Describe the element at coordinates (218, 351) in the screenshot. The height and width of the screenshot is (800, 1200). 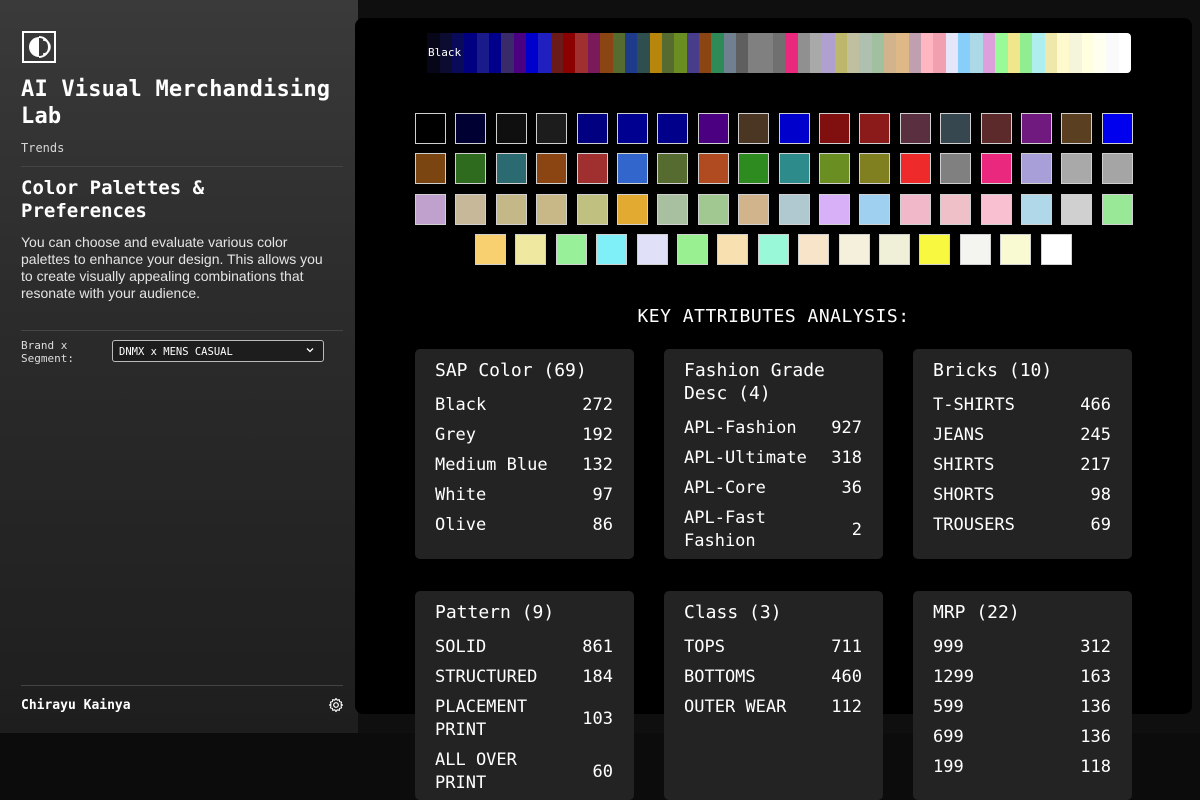
I see `brand-segment-select: DNMX x MENS CASUAL` at that location.